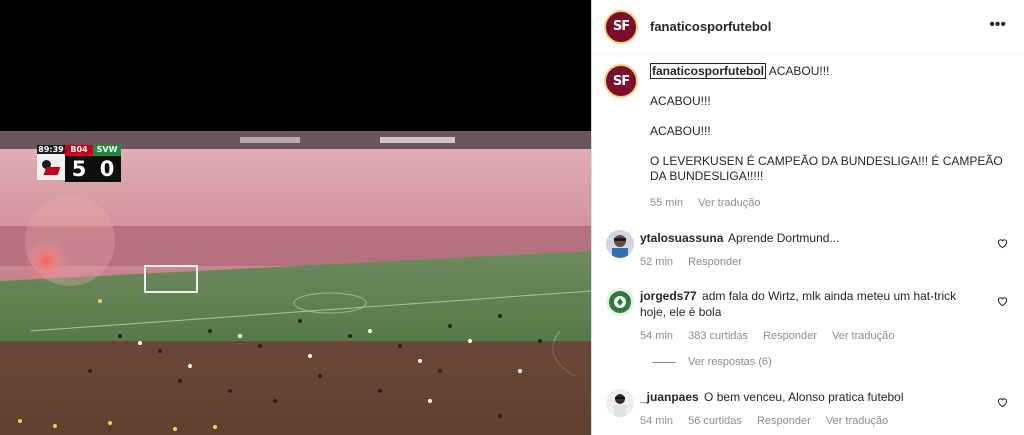 Image resolution: width=1024 pixels, height=435 pixels. What do you see at coordinates (799, 71) in the screenshot?
I see `caption-line-1: ACABOU!!!` at bounding box center [799, 71].